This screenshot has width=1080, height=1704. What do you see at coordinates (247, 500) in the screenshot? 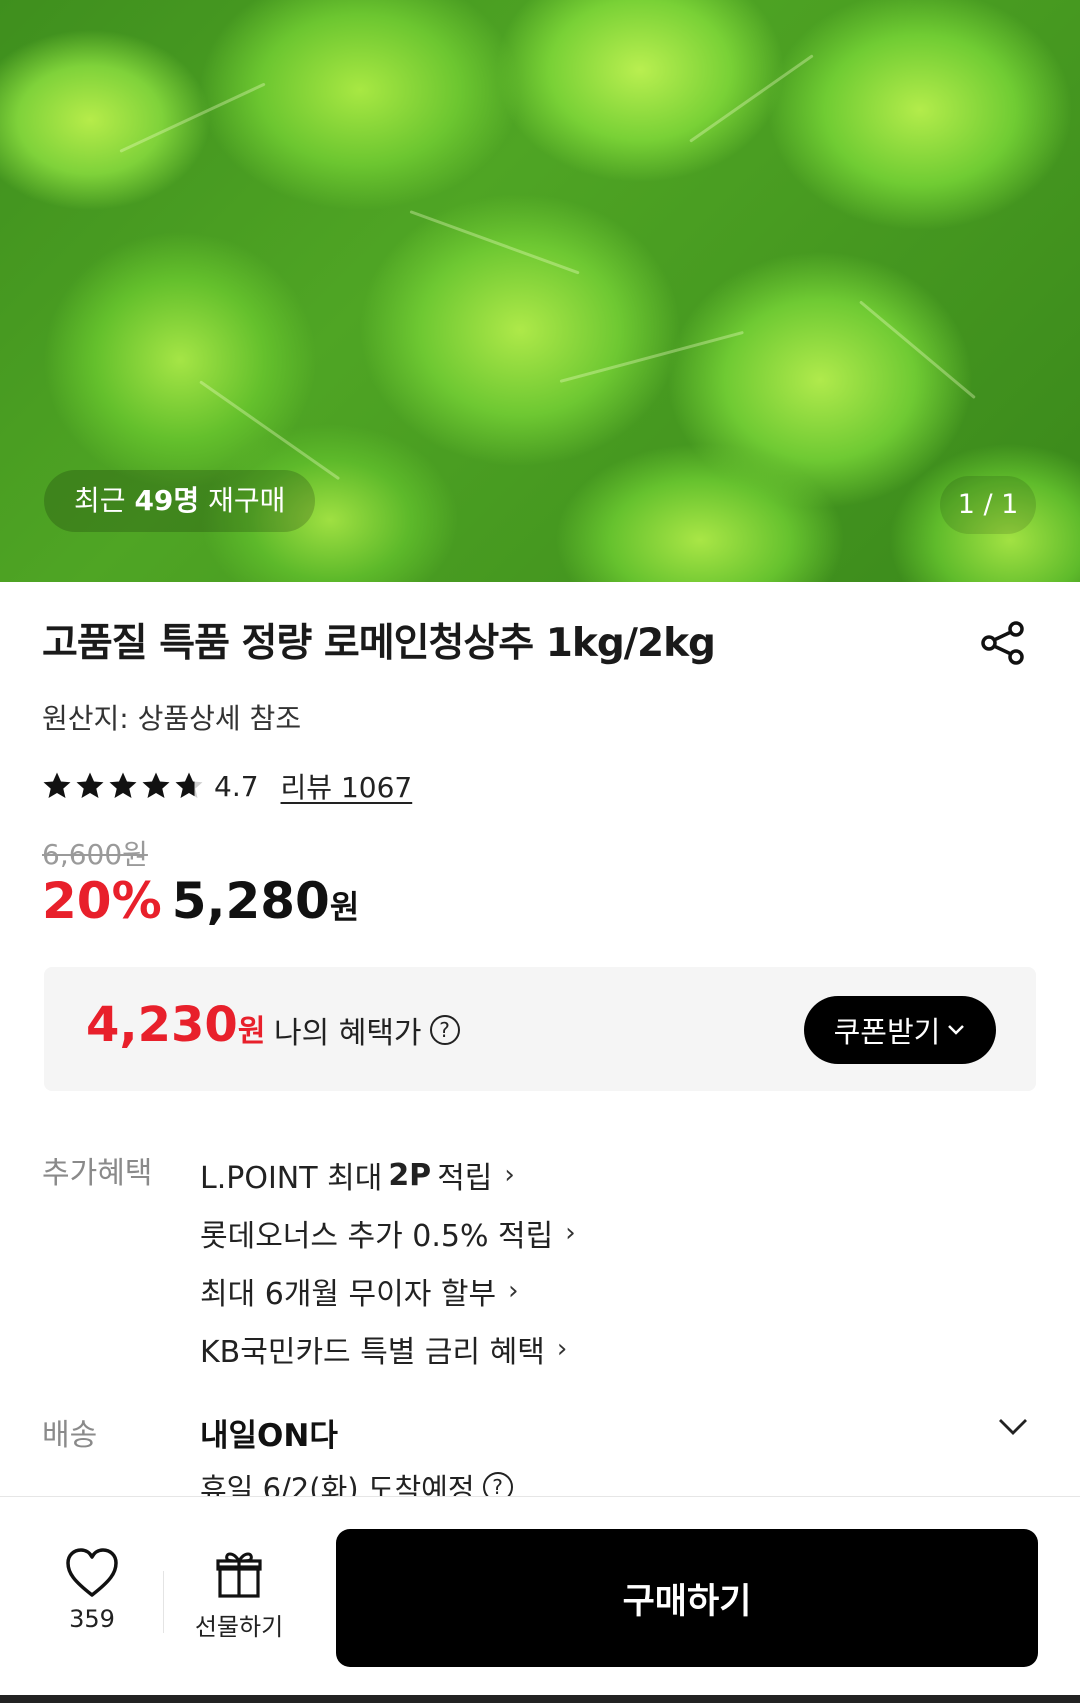
I see `repurchase-suffix: 재구매` at bounding box center [247, 500].